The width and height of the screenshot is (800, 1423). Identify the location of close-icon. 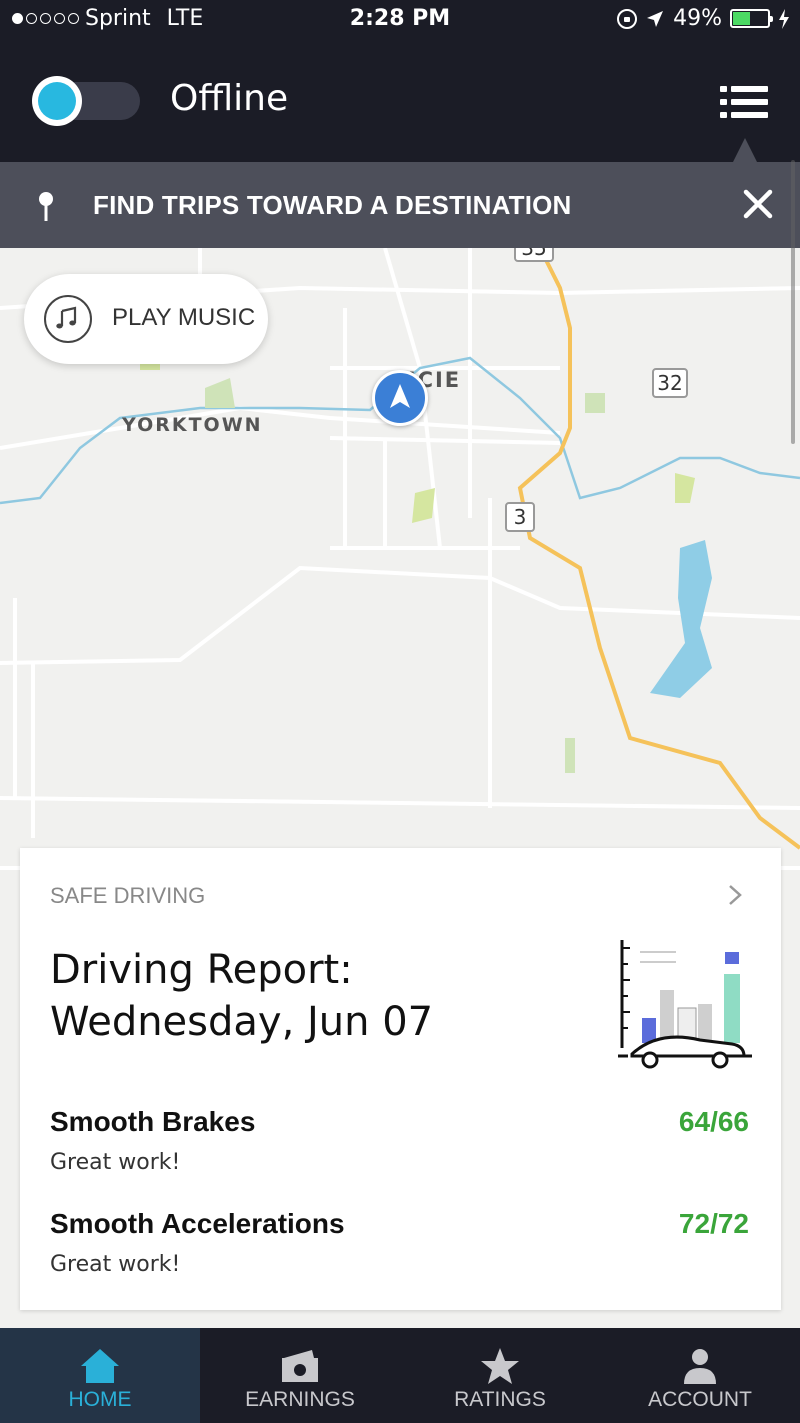
(758, 204).